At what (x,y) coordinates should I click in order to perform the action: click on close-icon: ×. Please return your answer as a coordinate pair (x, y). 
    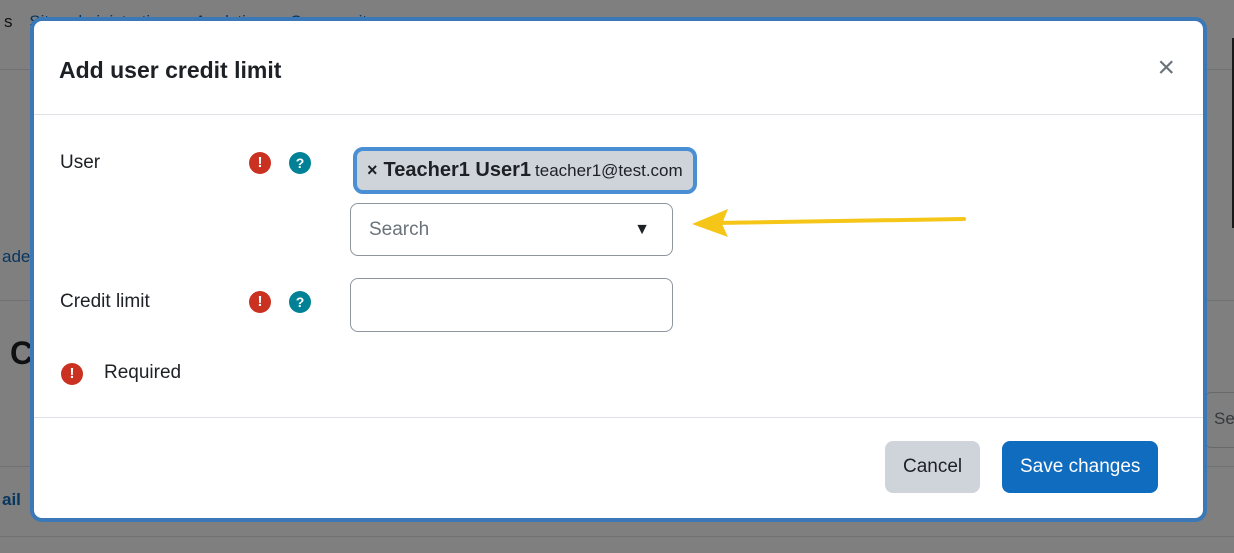
    Looking at the image, I should click on (1166, 68).